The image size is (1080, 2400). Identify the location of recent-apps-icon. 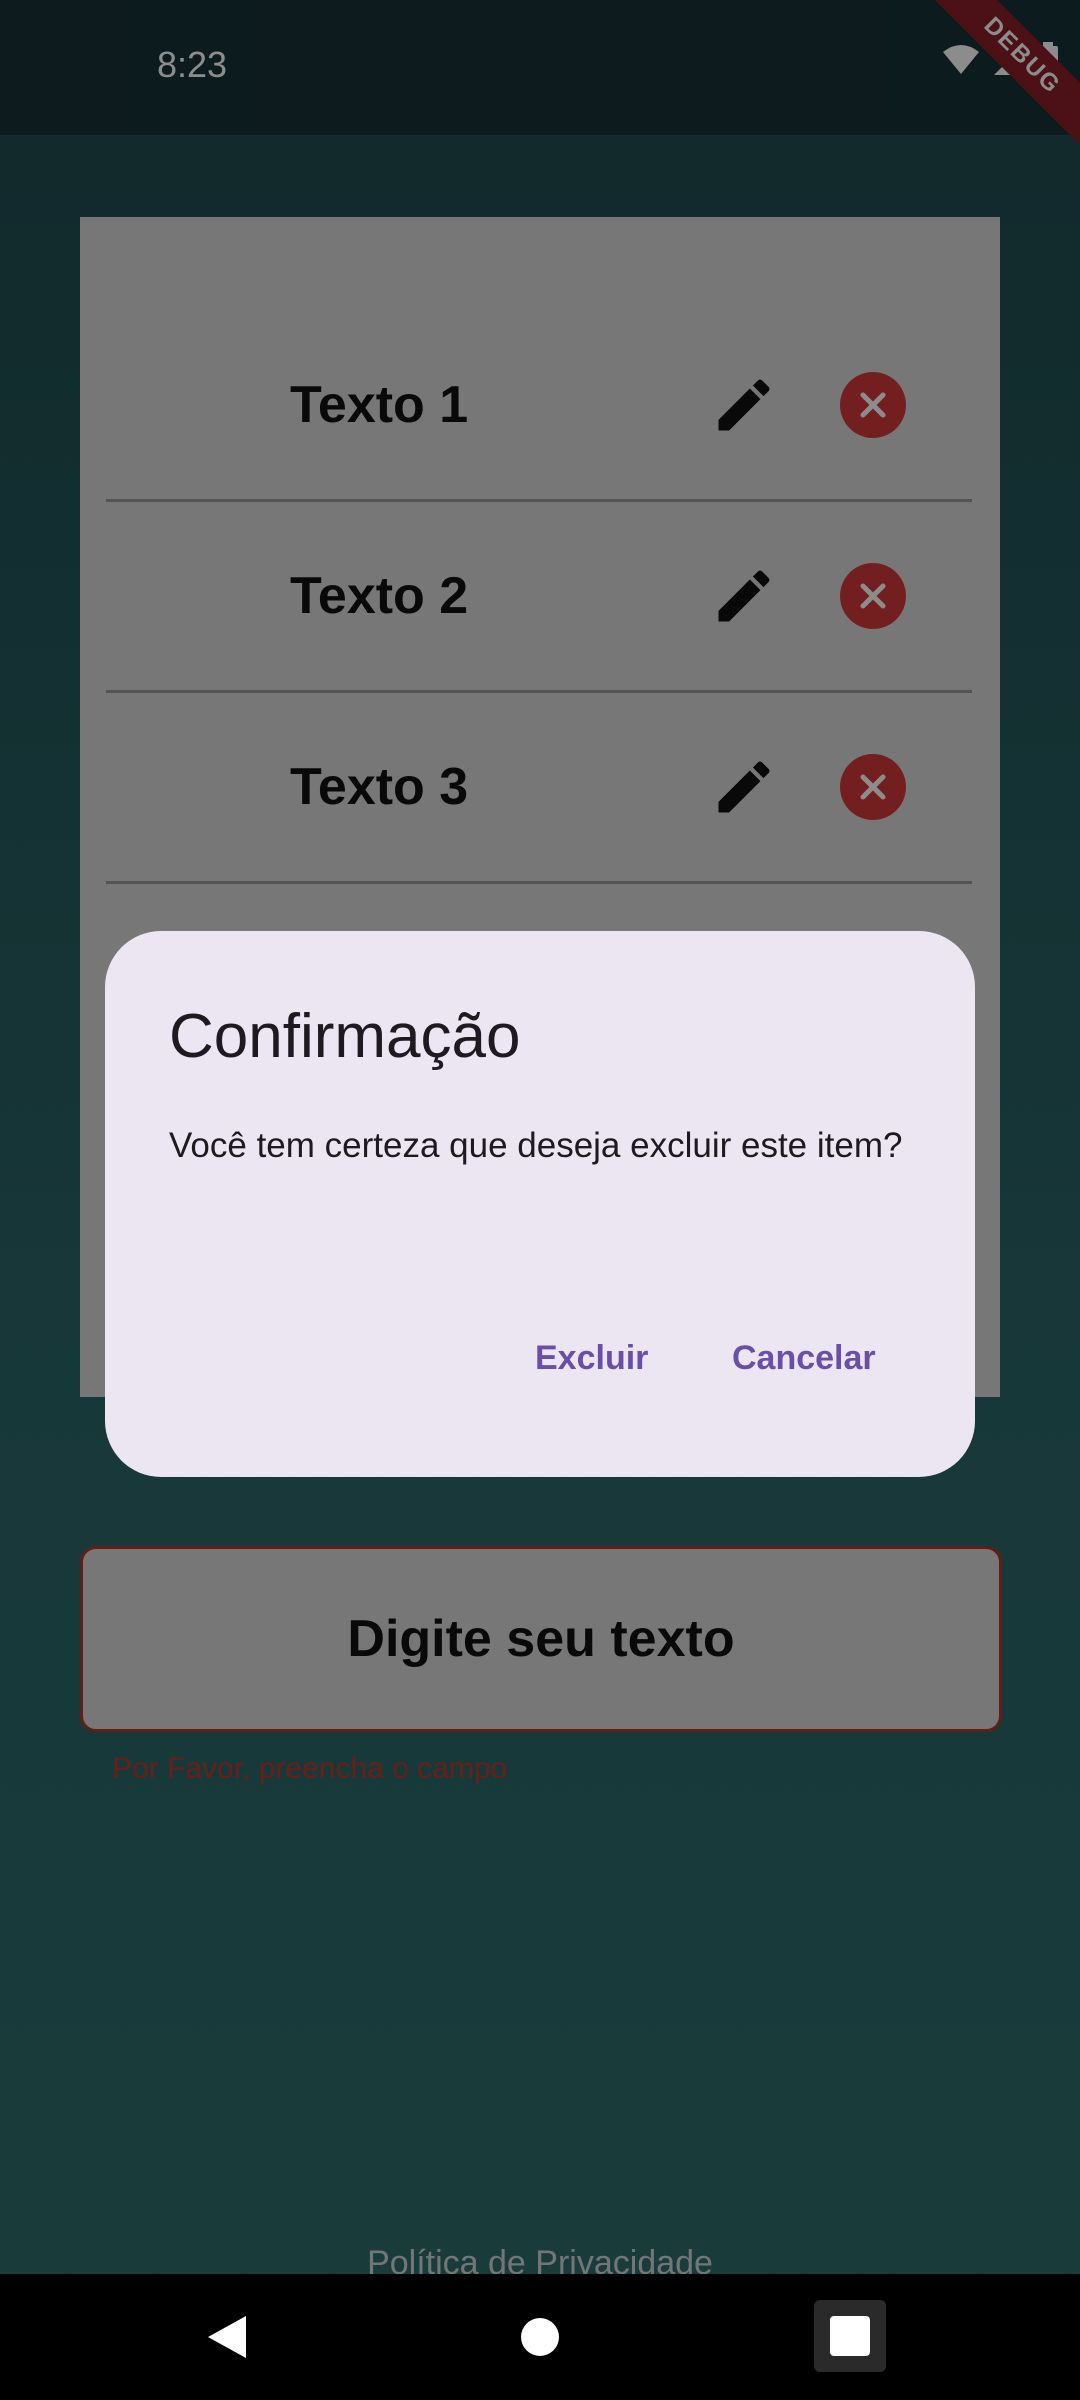
(850, 2336).